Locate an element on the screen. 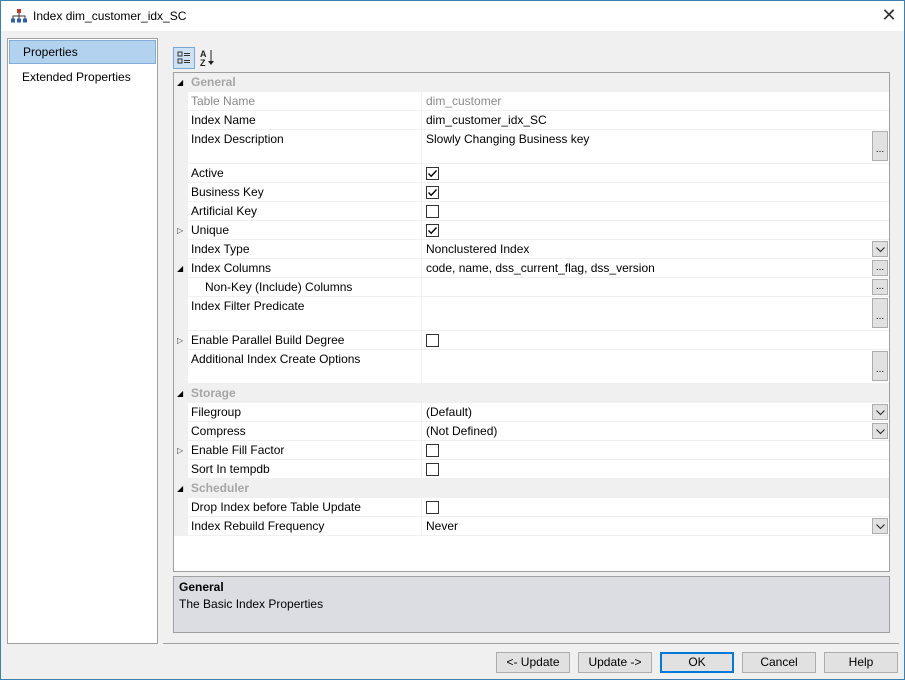 The image size is (905, 680). divider is located at coordinates (531, 643).